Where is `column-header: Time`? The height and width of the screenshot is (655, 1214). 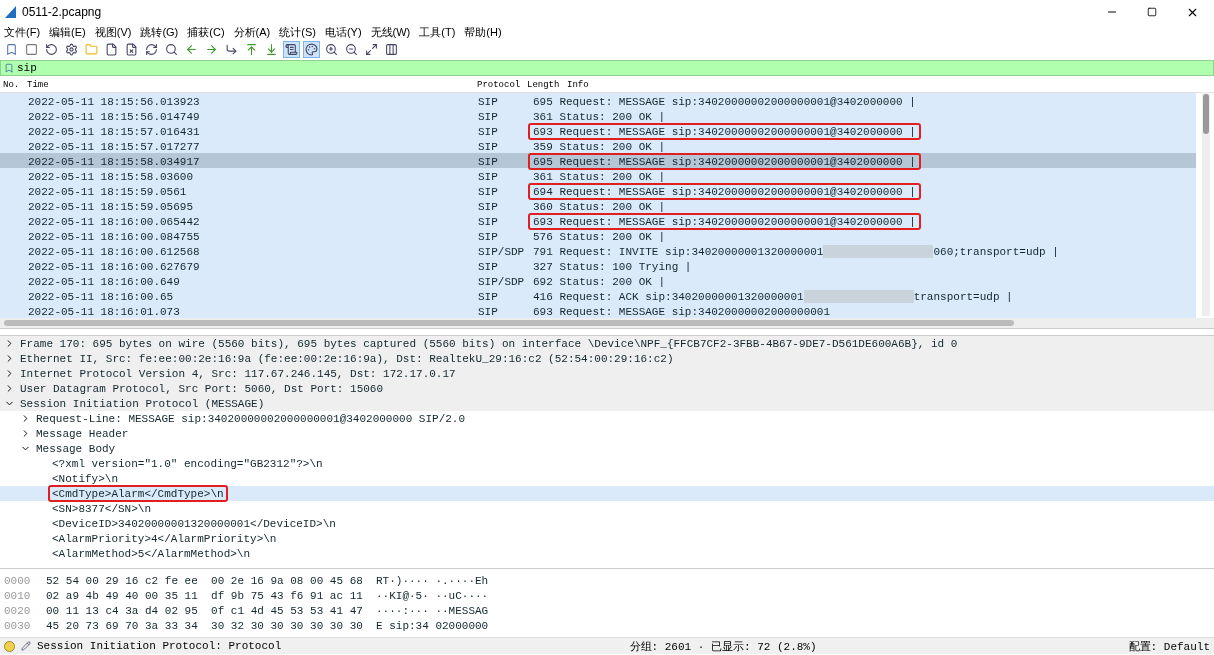
column-header: Time is located at coordinates (249, 85).